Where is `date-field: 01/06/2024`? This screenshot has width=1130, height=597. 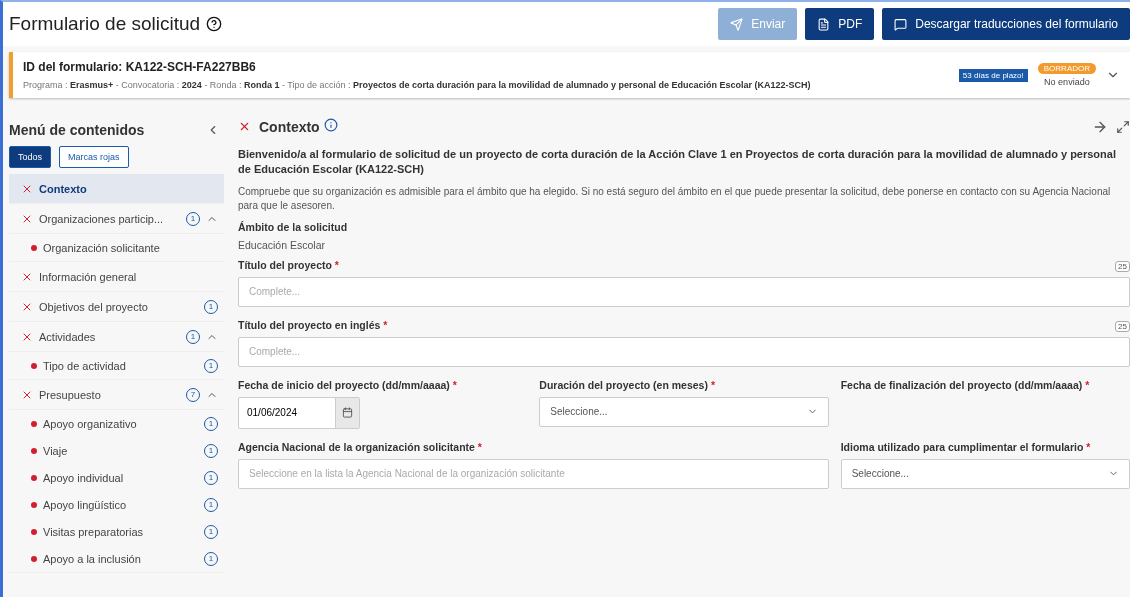
date-field: 01/06/2024 is located at coordinates (287, 413).